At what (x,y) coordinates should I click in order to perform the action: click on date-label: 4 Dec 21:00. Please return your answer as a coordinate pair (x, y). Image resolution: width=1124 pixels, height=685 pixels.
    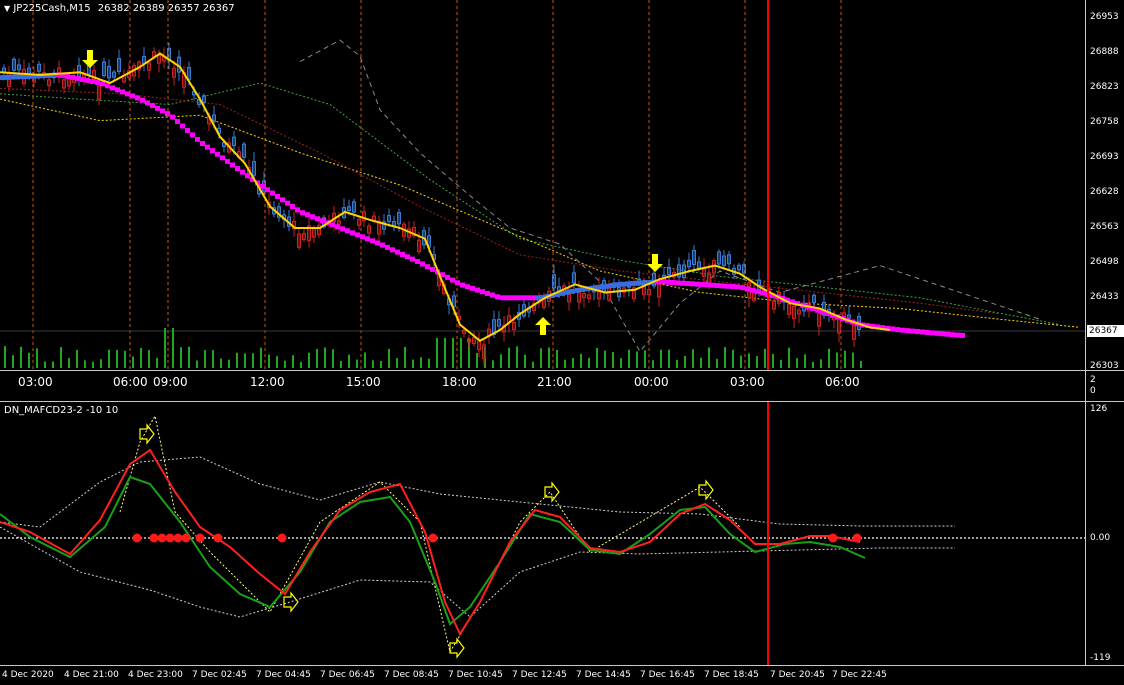
    Looking at the image, I should click on (91, 675).